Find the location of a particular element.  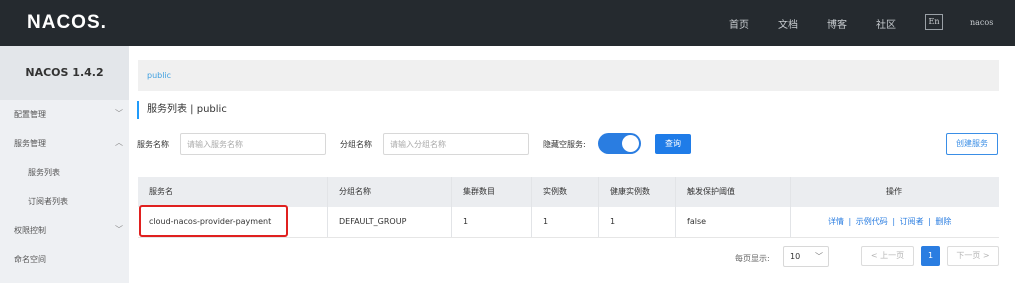

col-group-name: 分组名称 is located at coordinates (355, 191).